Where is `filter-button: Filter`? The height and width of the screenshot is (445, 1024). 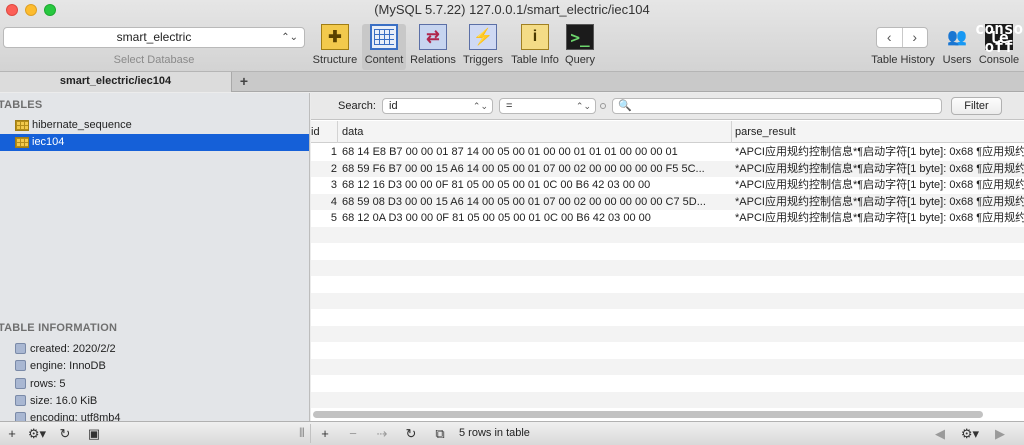 filter-button: Filter is located at coordinates (976, 106).